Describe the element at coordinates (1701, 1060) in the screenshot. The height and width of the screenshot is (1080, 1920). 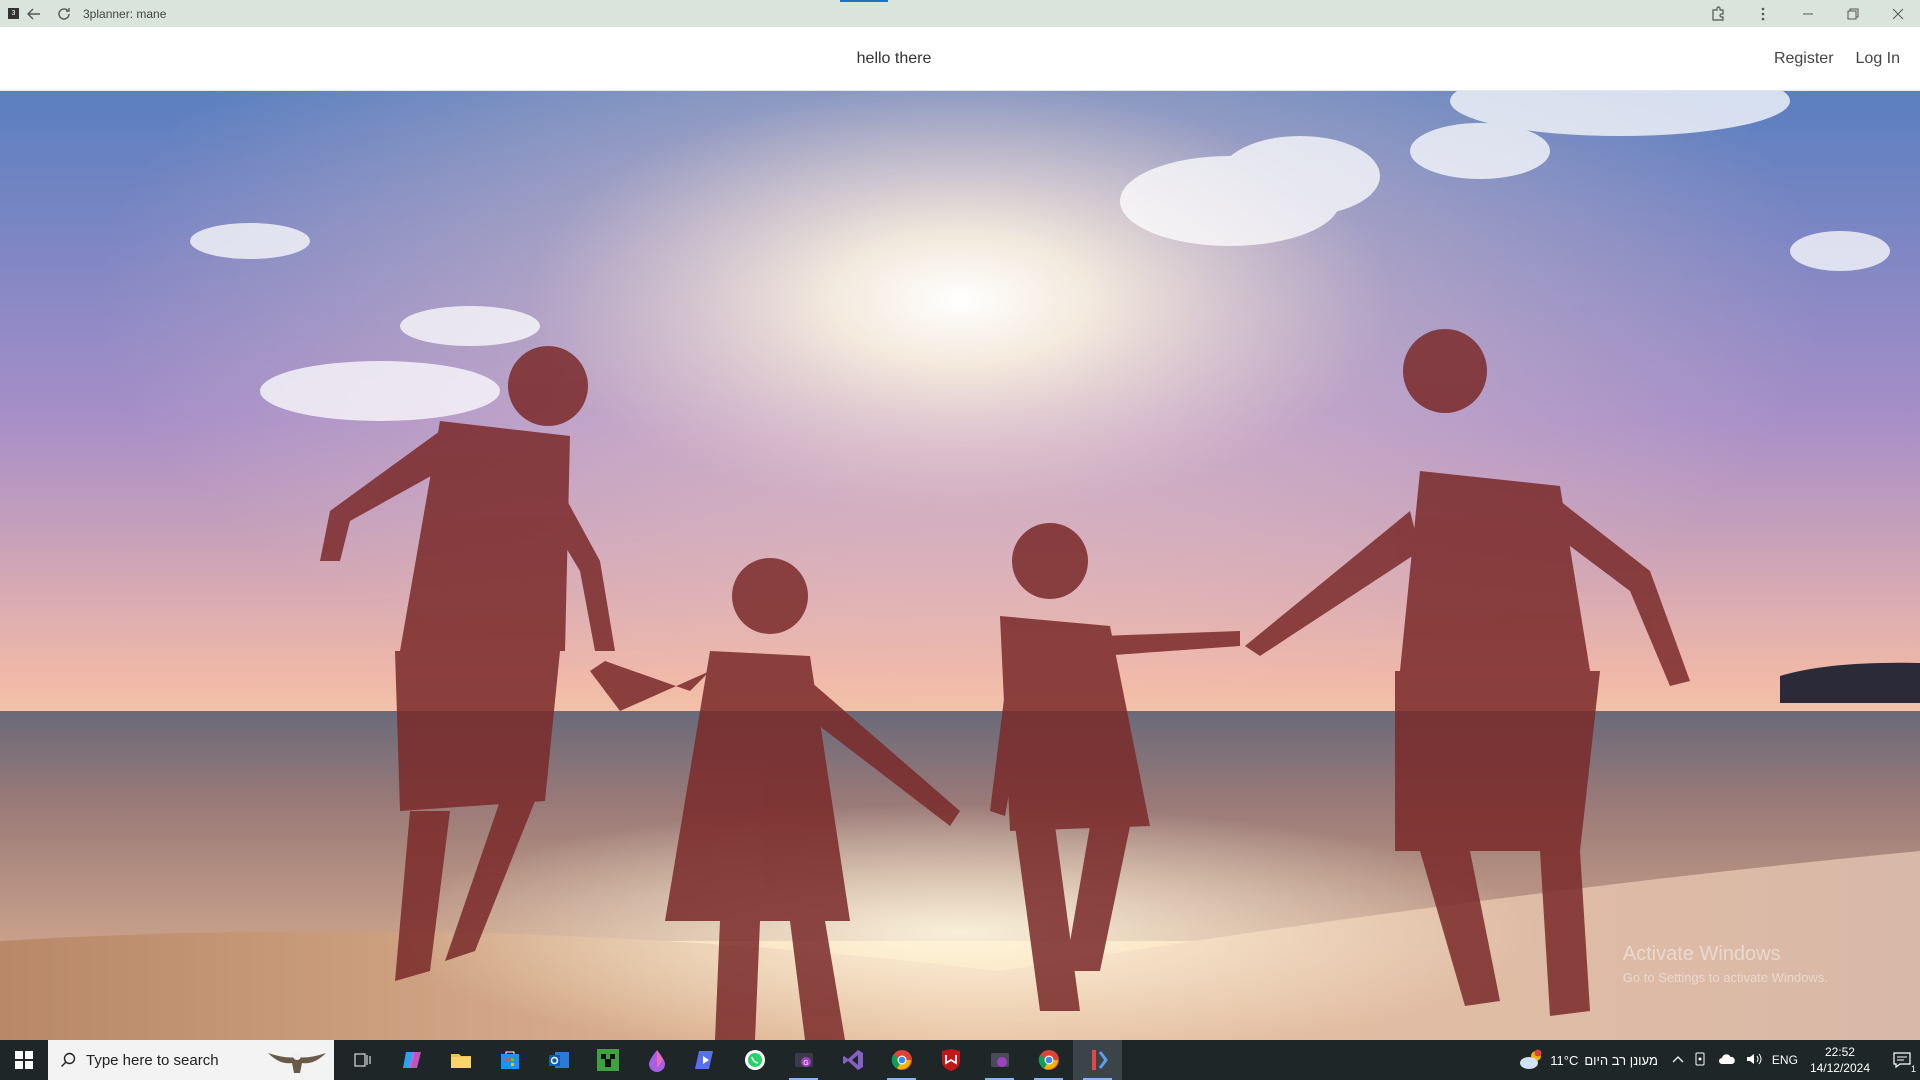
I see `meet-now-icon` at that location.